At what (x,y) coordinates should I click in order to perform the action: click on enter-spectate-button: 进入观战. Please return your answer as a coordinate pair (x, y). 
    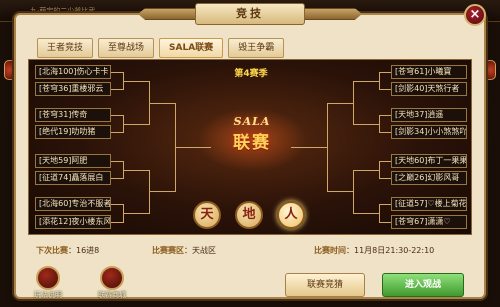
    Looking at the image, I should click on (423, 285).